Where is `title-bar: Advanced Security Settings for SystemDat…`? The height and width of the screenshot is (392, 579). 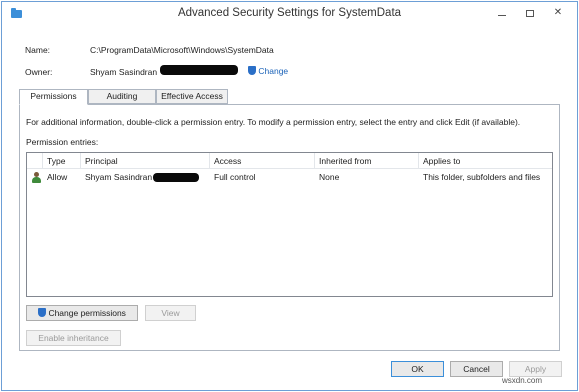
title-bar: Advanced Security Settings for SystemDat… is located at coordinates (289, 14).